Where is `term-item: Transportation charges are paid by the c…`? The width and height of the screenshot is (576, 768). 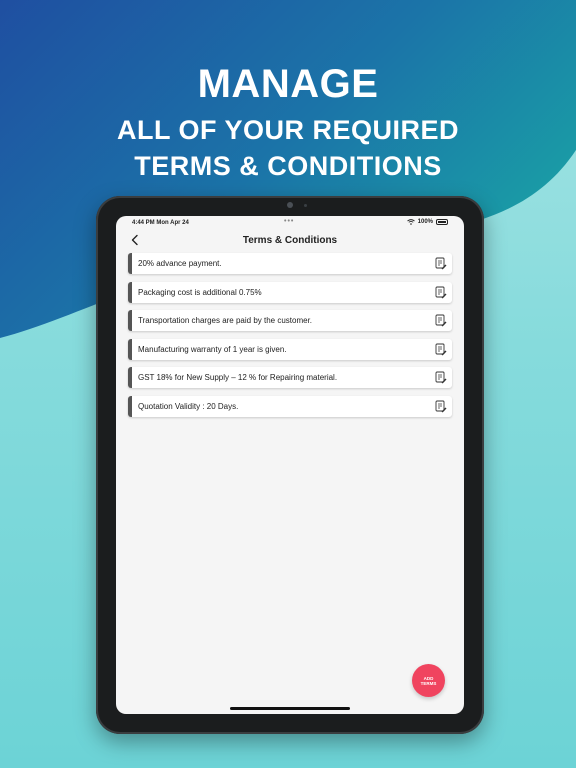
term-item: Transportation charges are paid by the c… is located at coordinates (290, 321).